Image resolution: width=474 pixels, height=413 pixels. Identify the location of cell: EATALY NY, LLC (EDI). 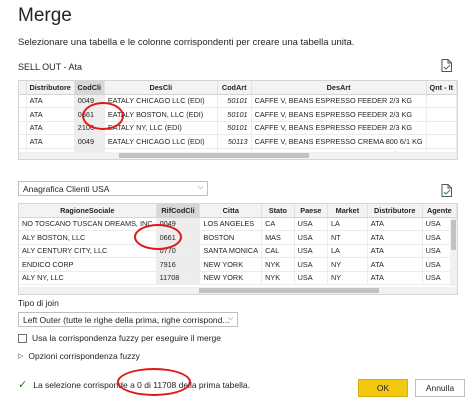
(161, 128).